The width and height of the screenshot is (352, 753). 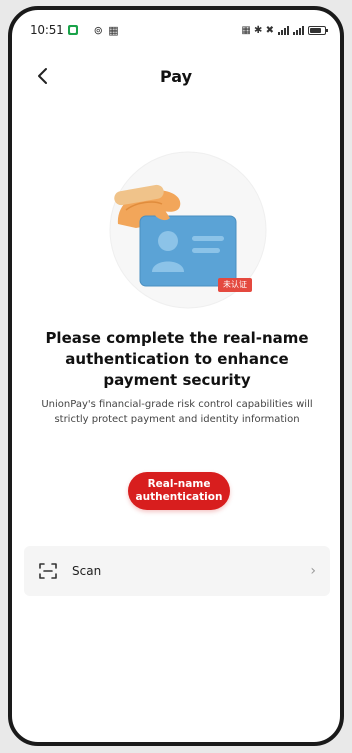 I want to click on status-right: ▦ ✱ ✖, so click(x=284, y=30).